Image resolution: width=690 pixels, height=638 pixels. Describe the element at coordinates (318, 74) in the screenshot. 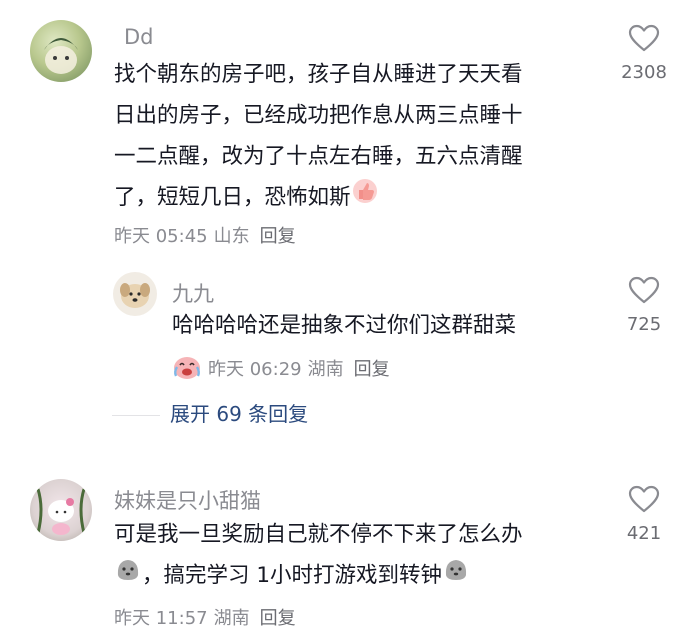

I see `comment-content-line: 找个朝东的房子吧，孩子自从睡进了天天看` at that location.